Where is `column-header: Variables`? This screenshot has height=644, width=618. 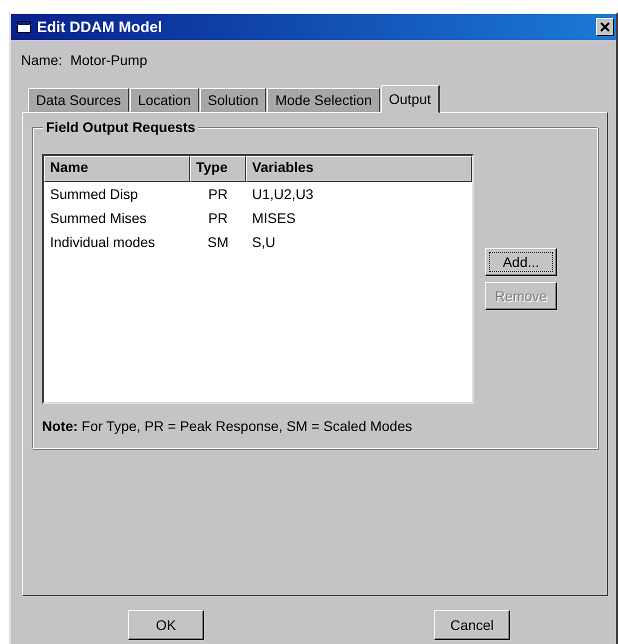
column-header: Variables is located at coordinates (359, 169).